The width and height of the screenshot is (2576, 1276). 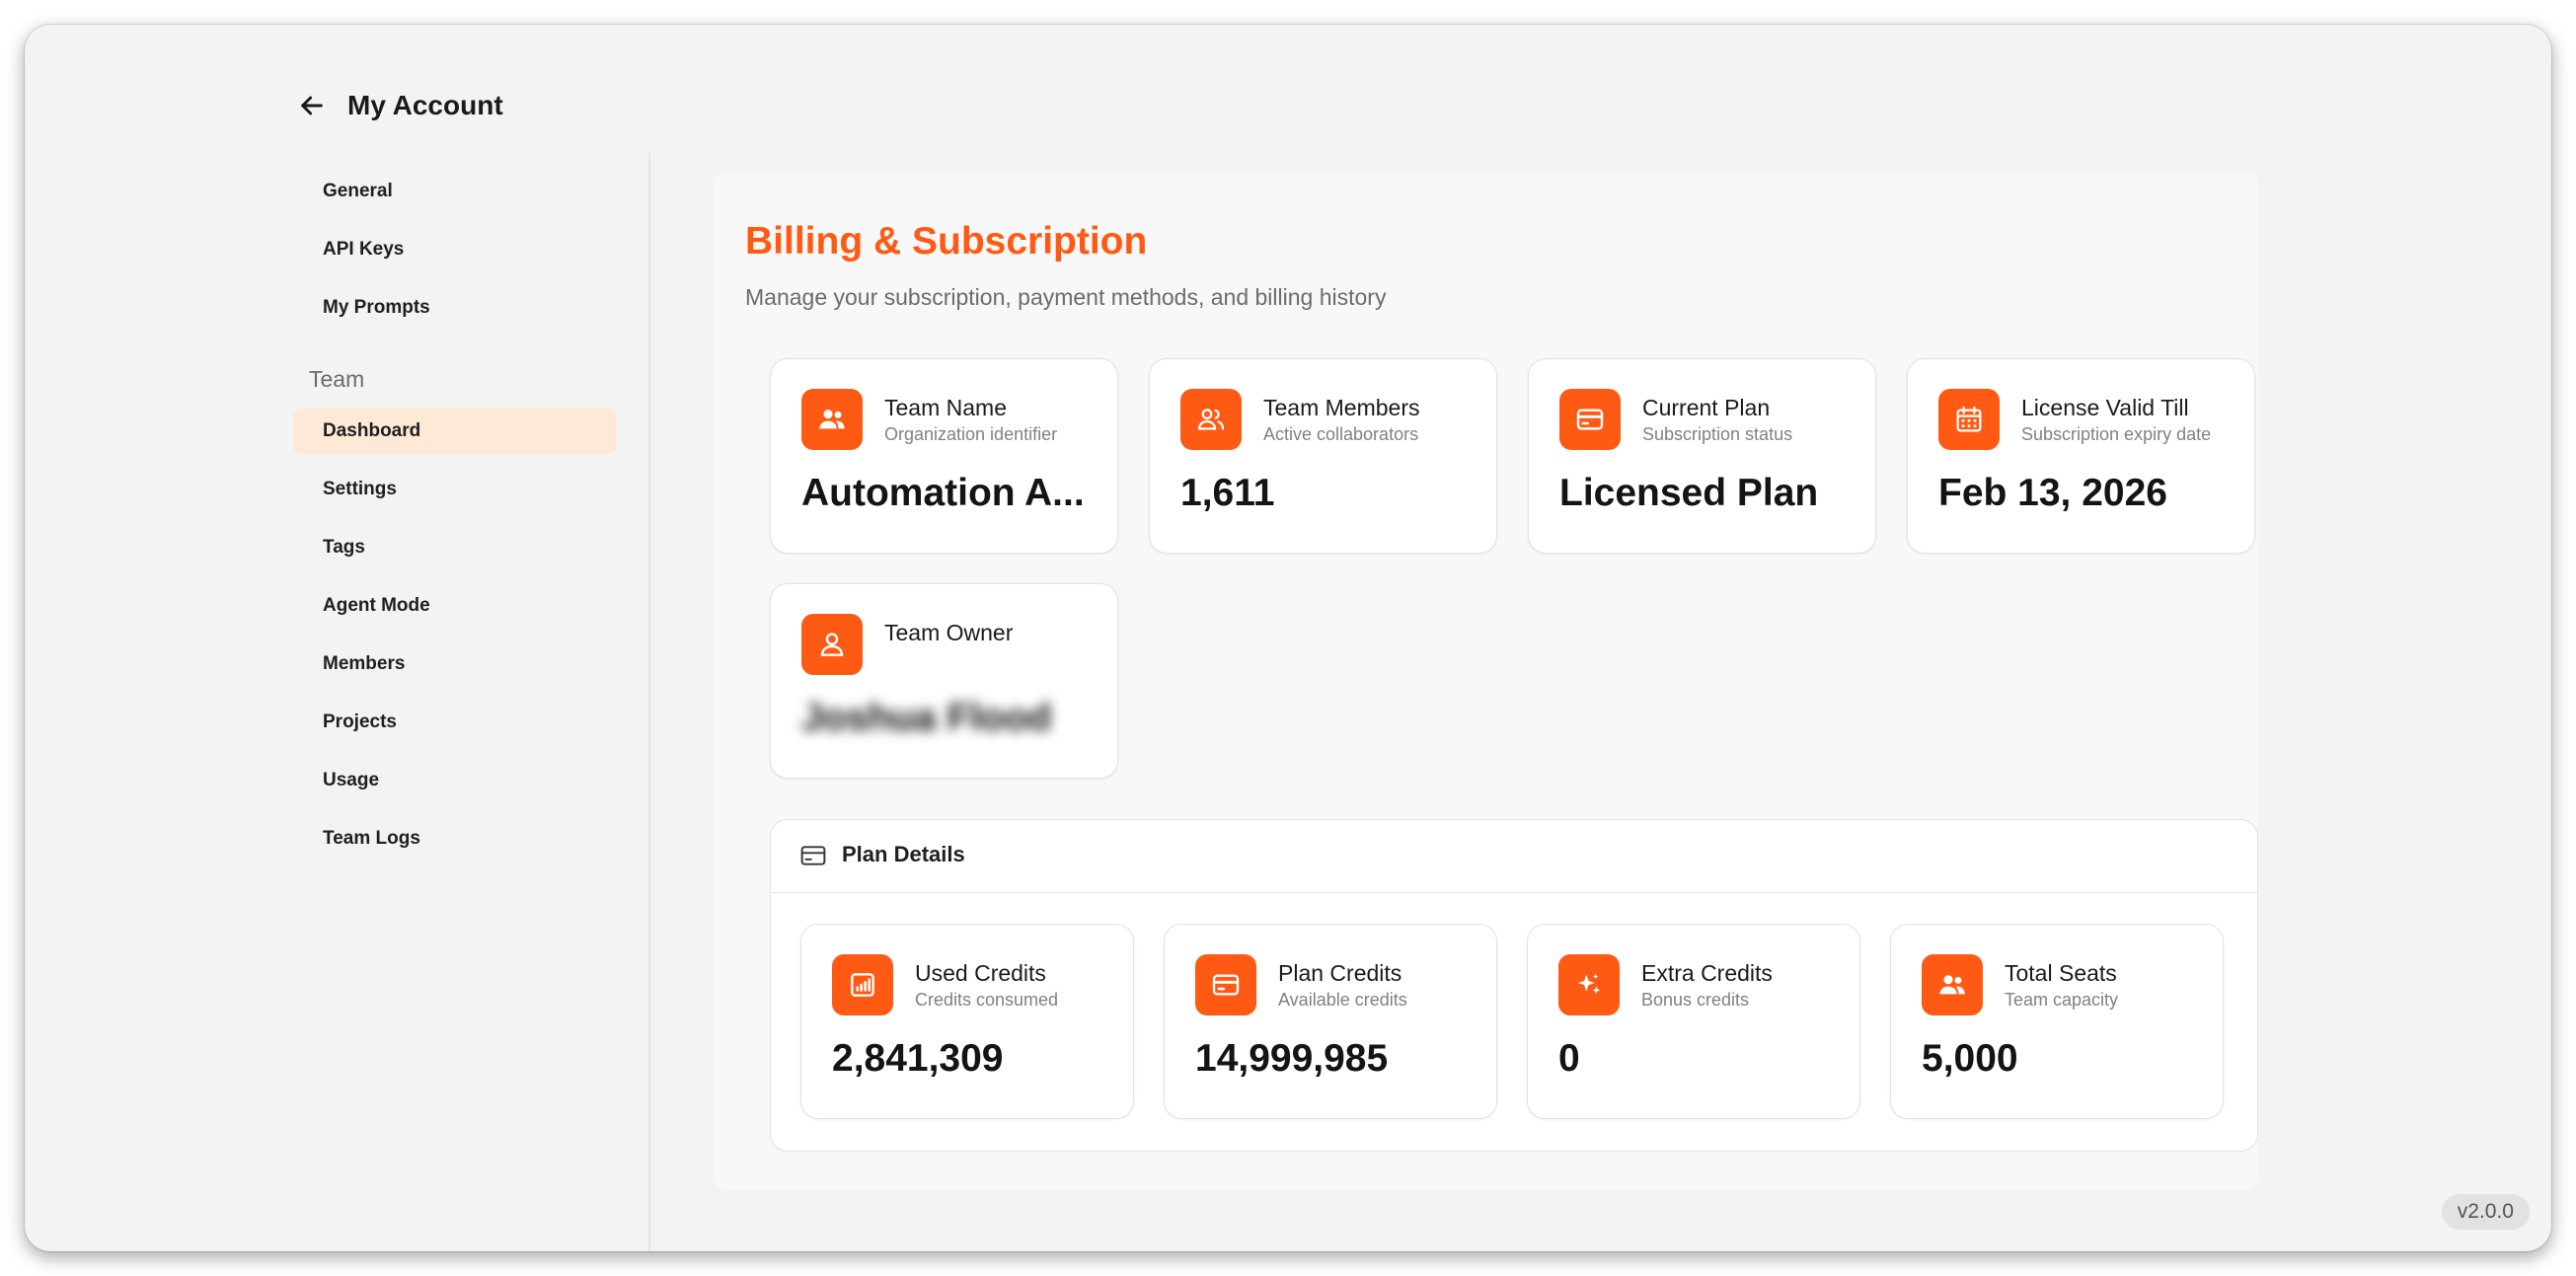 I want to click on card-subtitle: Bonus credits, so click(x=1695, y=1000).